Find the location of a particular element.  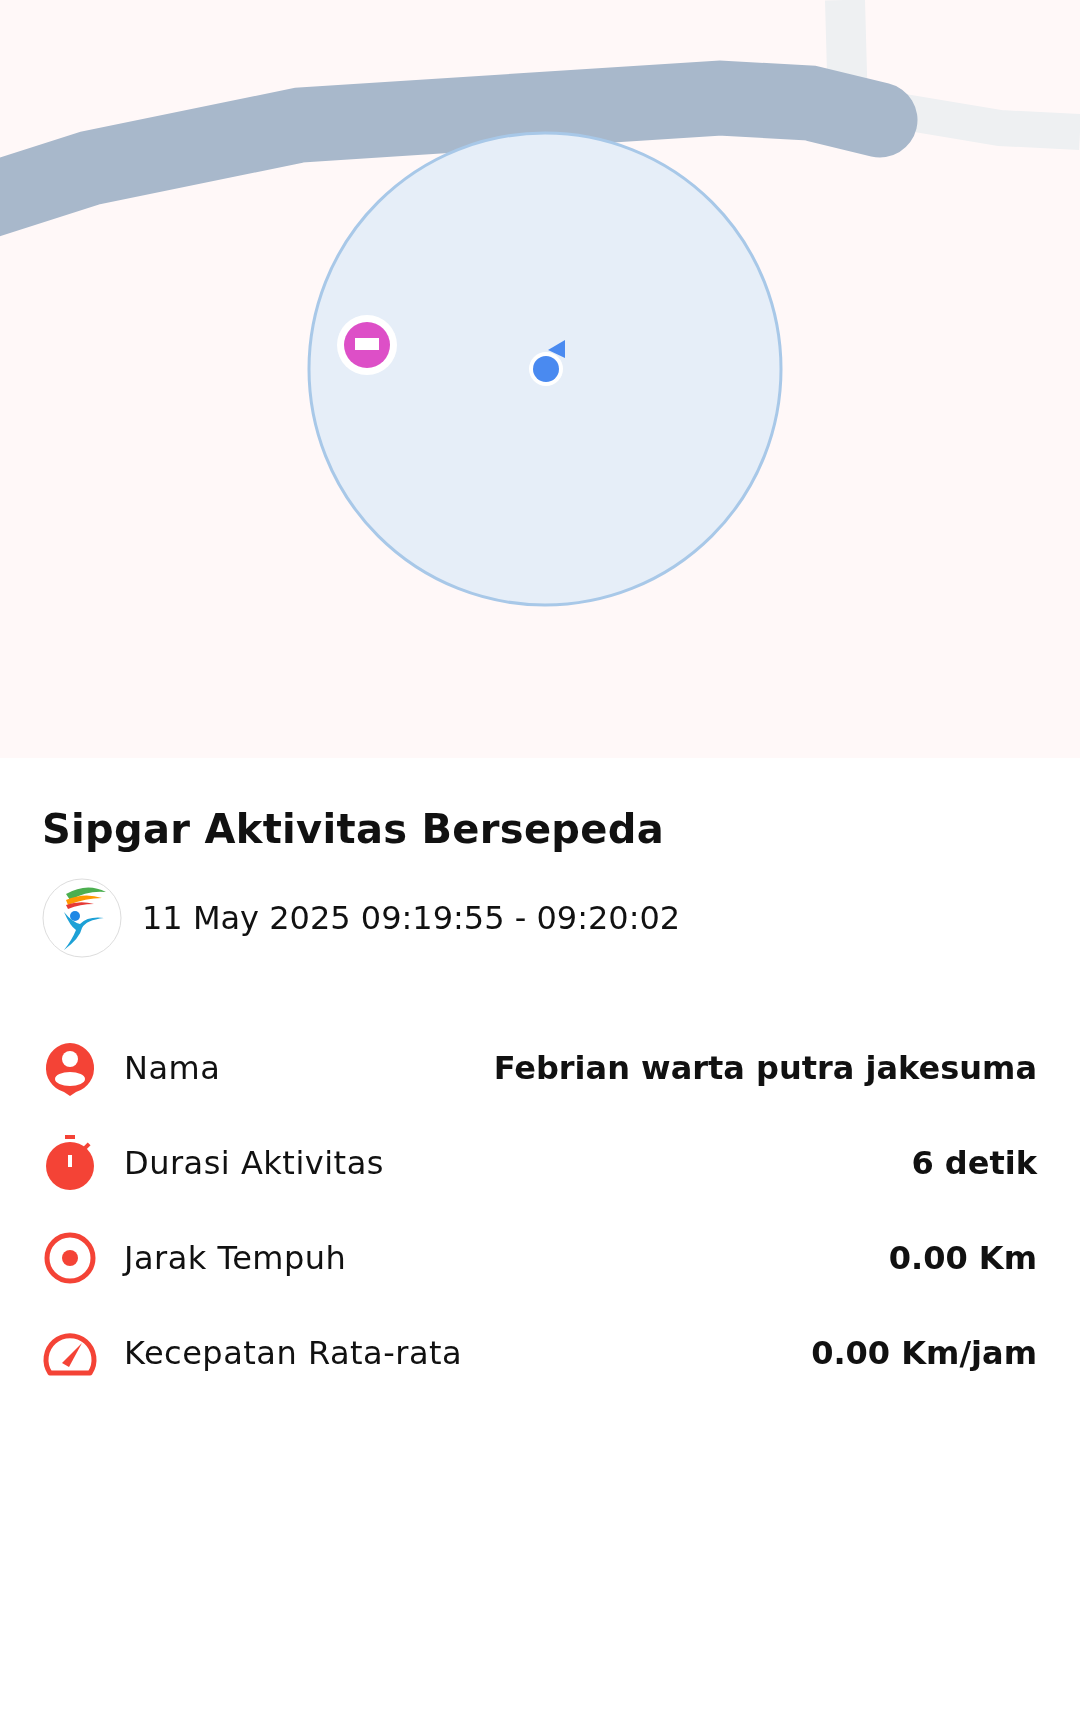

stat-label: Kecepatan Rata-rata is located at coordinates (293, 1352).